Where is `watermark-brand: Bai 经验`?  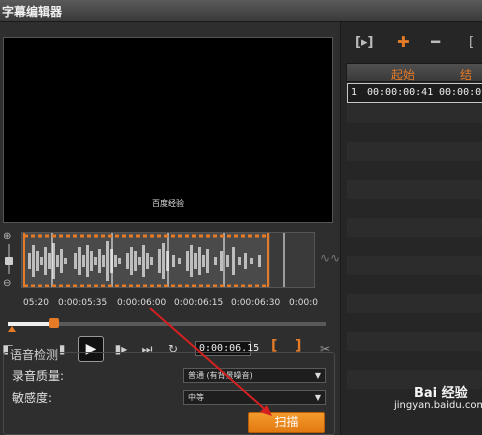
watermark-brand: Bai 经验 is located at coordinates (441, 393).